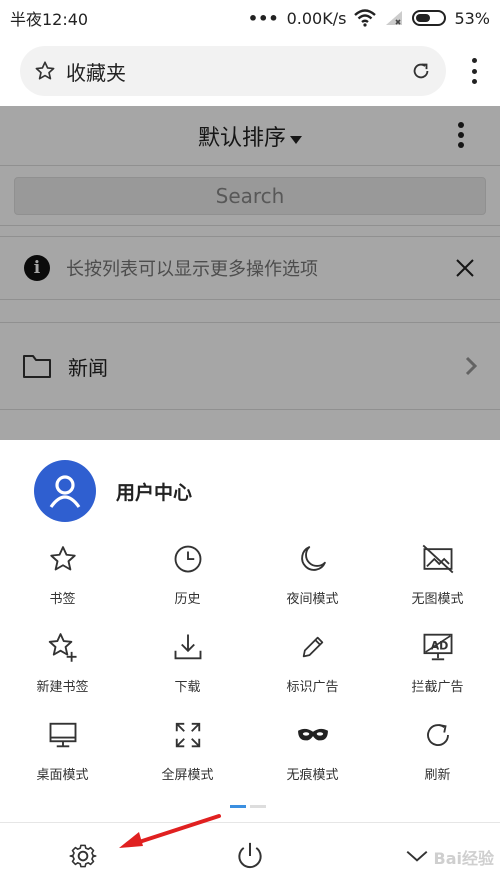 The width and height of the screenshot is (500, 889). What do you see at coordinates (474, 71) in the screenshot?
I see `overflow-menu-button` at bounding box center [474, 71].